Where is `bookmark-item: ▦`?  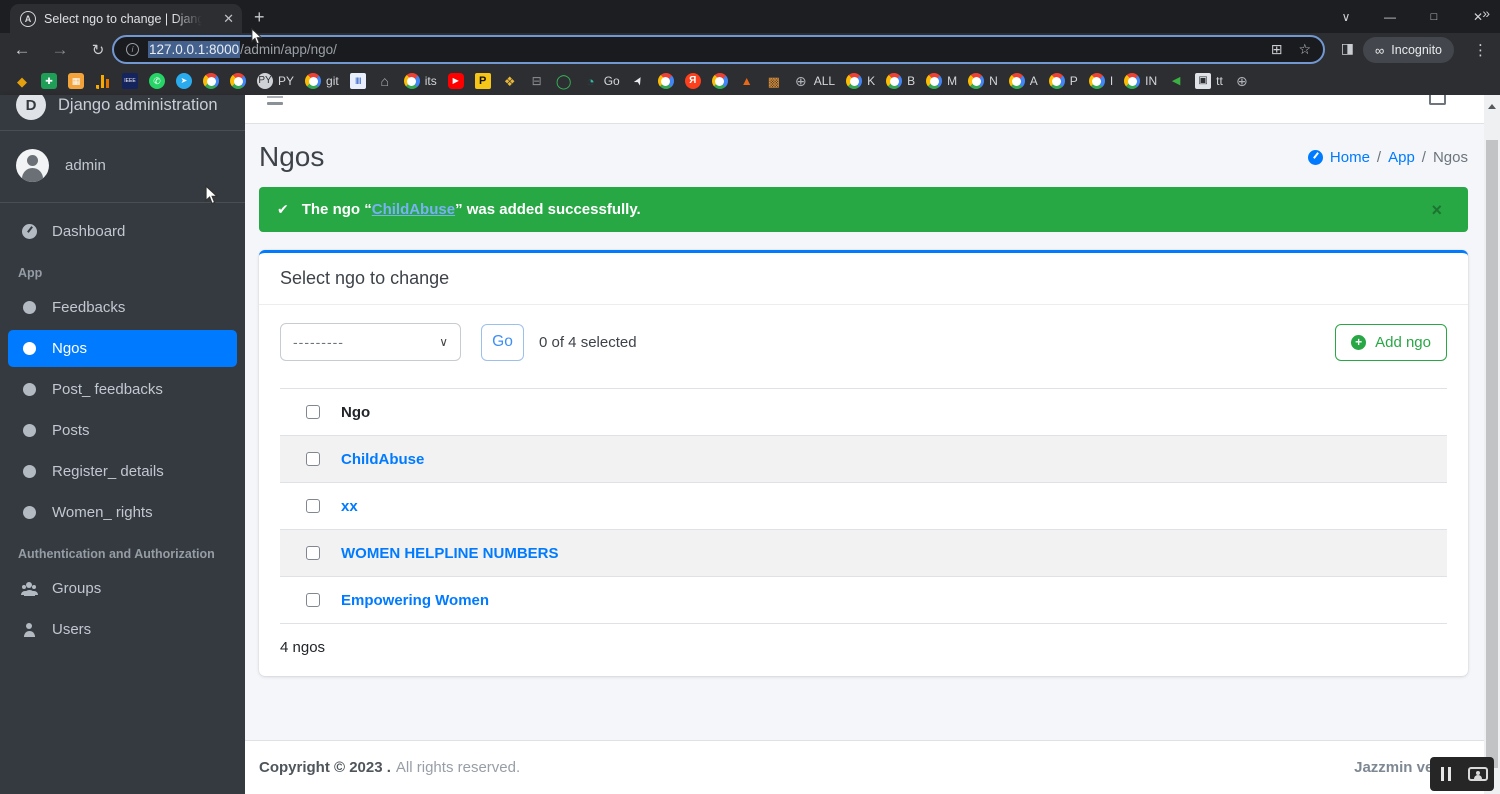 bookmark-item: ▦ is located at coordinates (76, 81).